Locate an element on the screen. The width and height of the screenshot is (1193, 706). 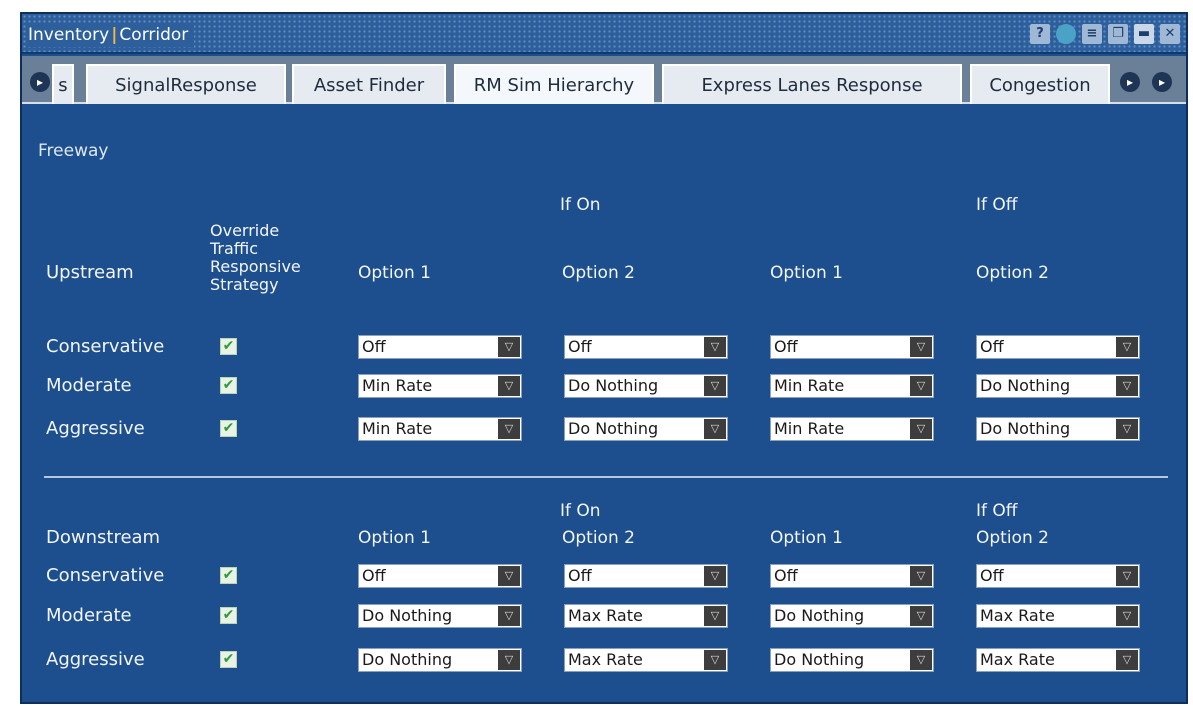
downstream-header-option-1: Option 1 is located at coordinates (394, 538).